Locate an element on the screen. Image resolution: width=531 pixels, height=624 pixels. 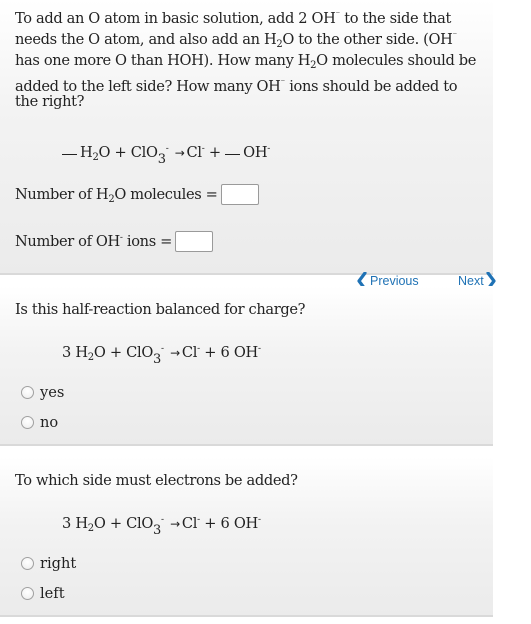
oh-count-input is located at coordinates (194, 241).